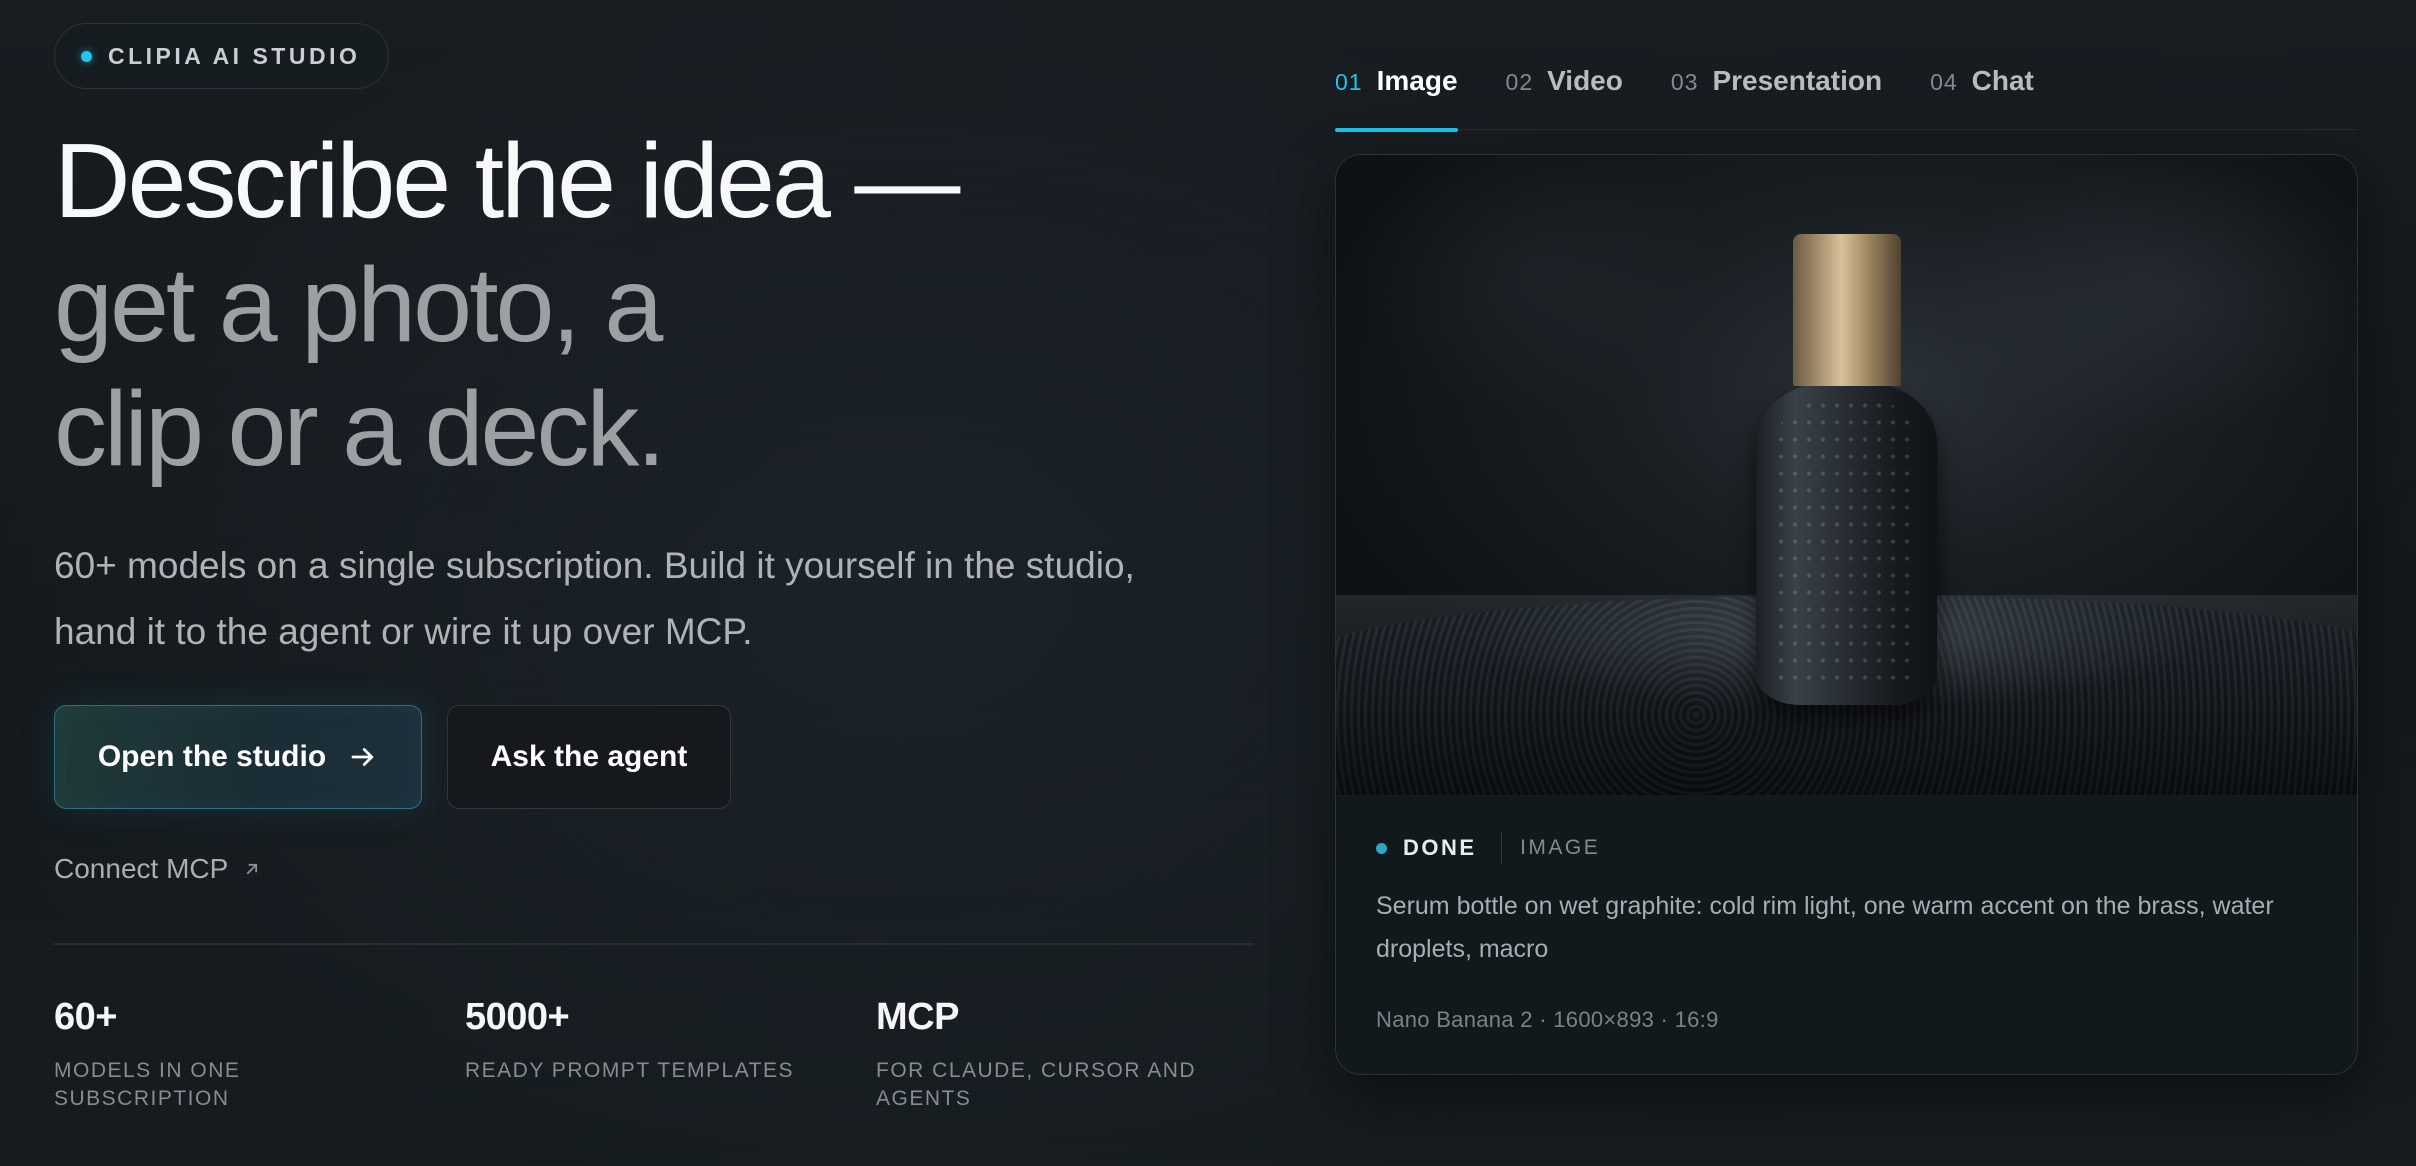  Describe the element at coordinates (362, 757) in the screenshot. I see `arrow-right-icon` at that location.